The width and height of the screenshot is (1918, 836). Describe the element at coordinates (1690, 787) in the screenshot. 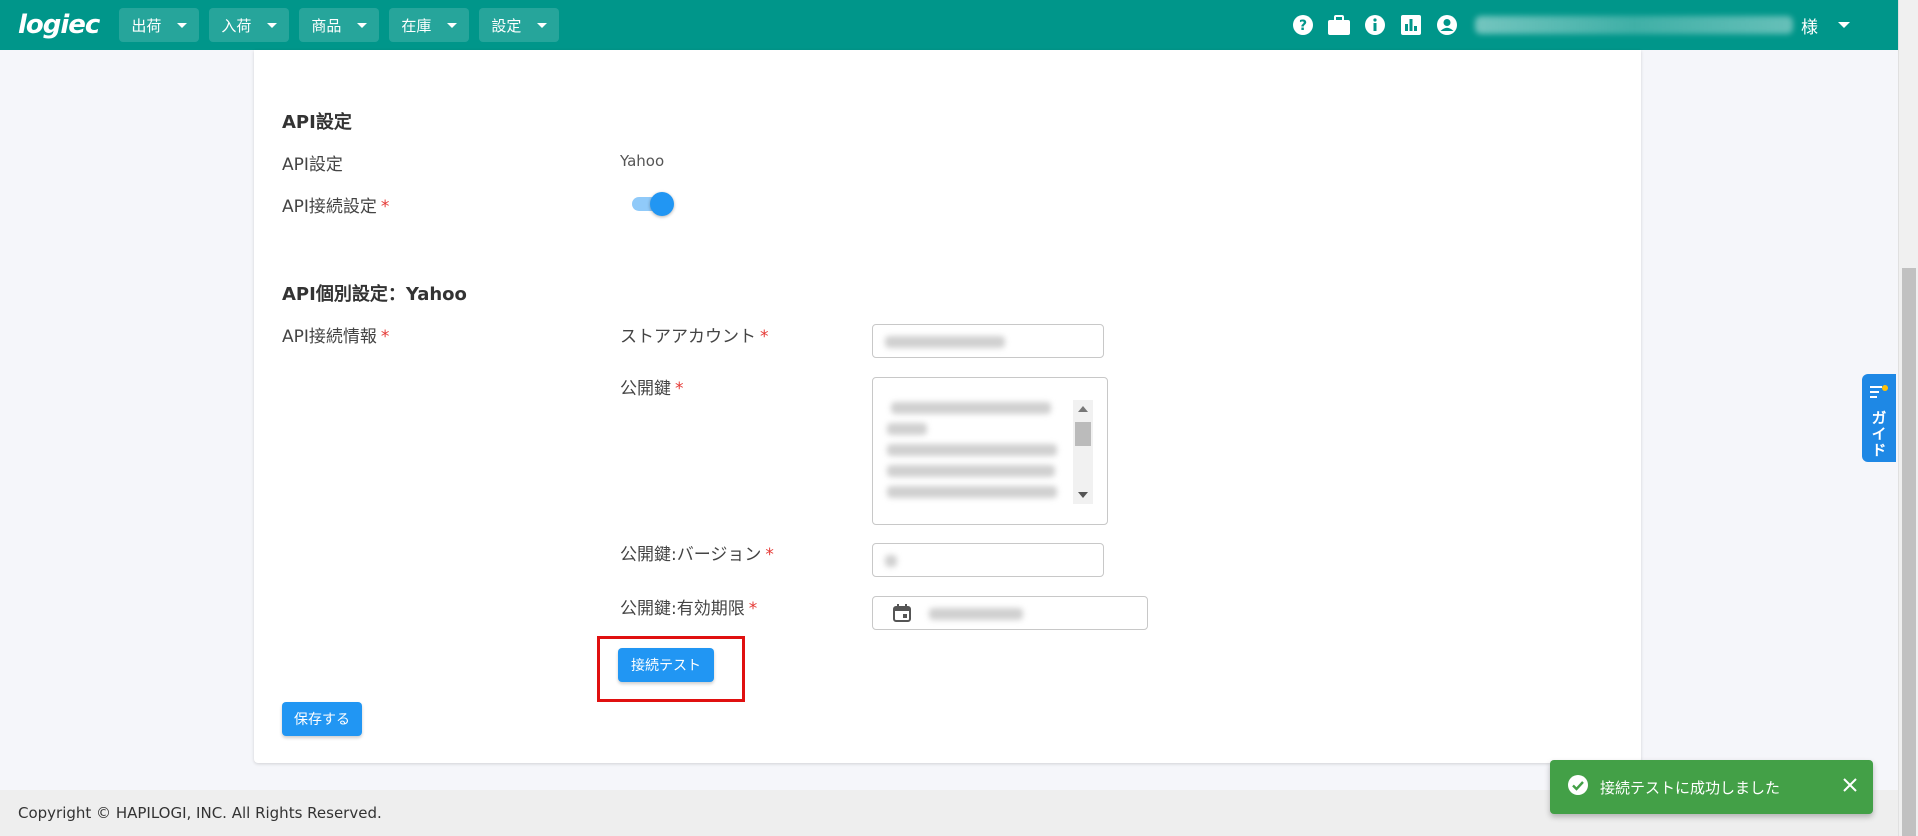

I see `snackbar-message: 接続テストに成功しました` at that location.